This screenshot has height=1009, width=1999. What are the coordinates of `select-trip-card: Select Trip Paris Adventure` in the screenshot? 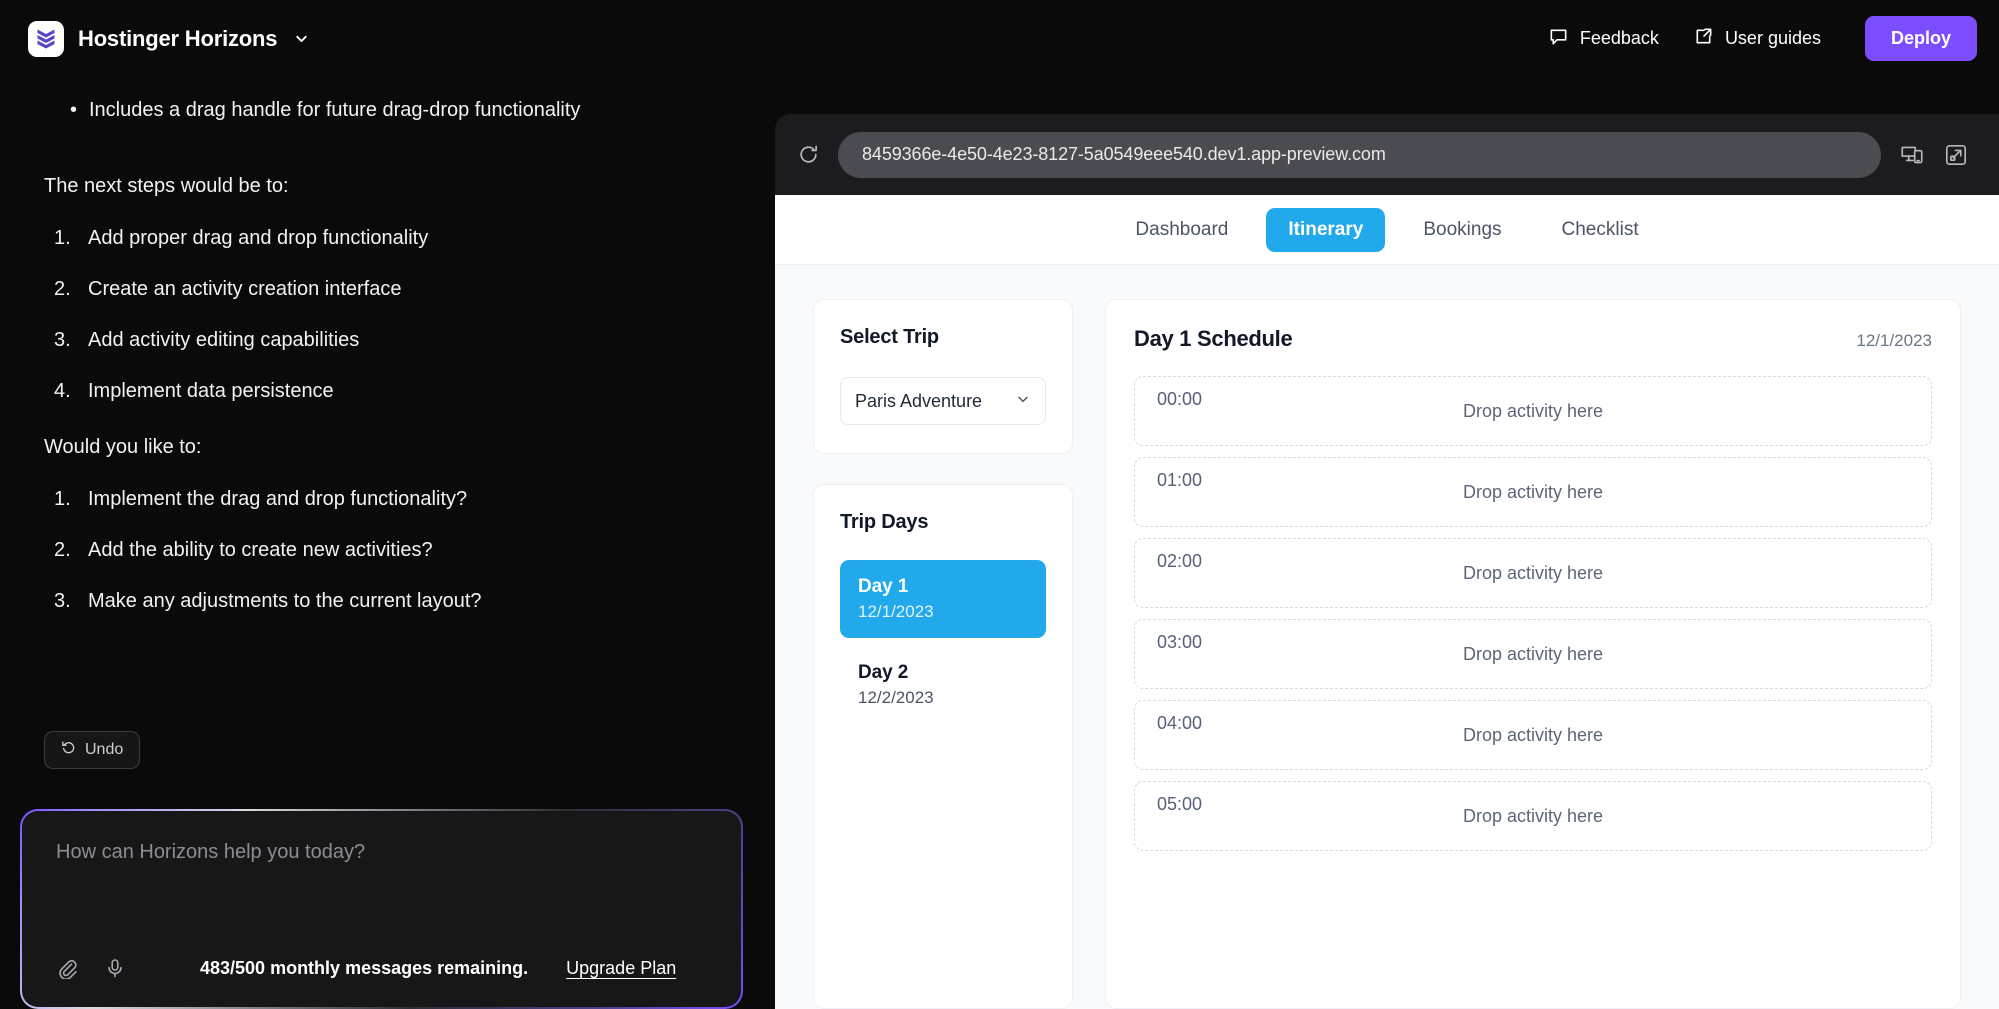 It's located at (943, 376).